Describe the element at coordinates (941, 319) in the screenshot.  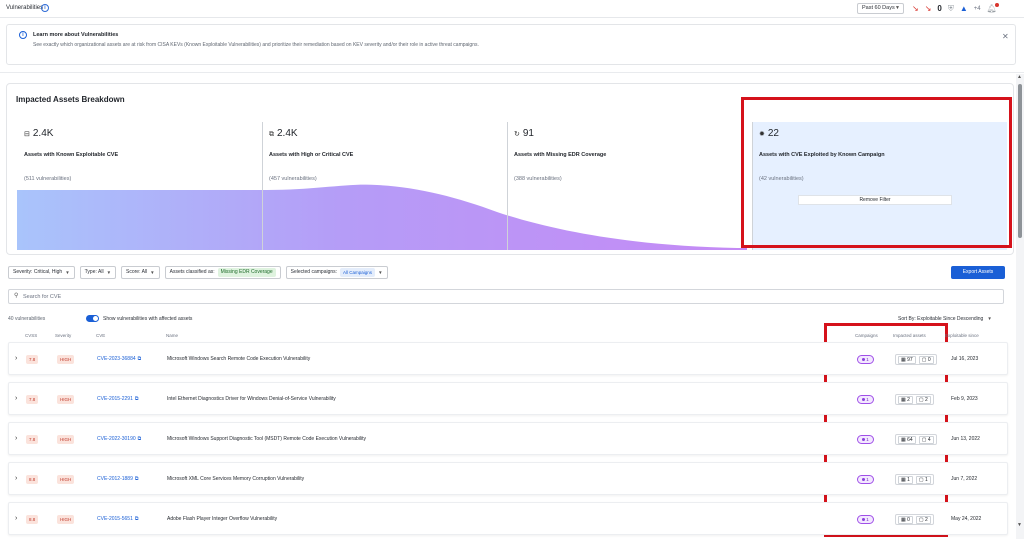
I see `sort-label: Sort By: Exploitable Since Descending` at that location.